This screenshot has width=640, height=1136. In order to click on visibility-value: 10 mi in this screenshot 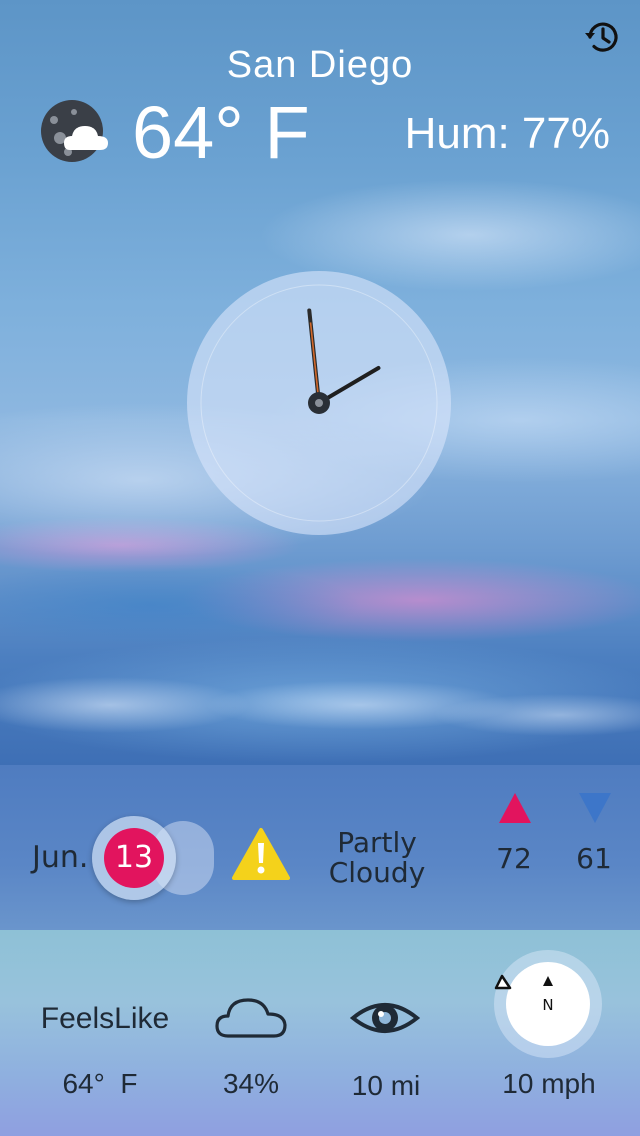, I will do `click(386, 1085)`.